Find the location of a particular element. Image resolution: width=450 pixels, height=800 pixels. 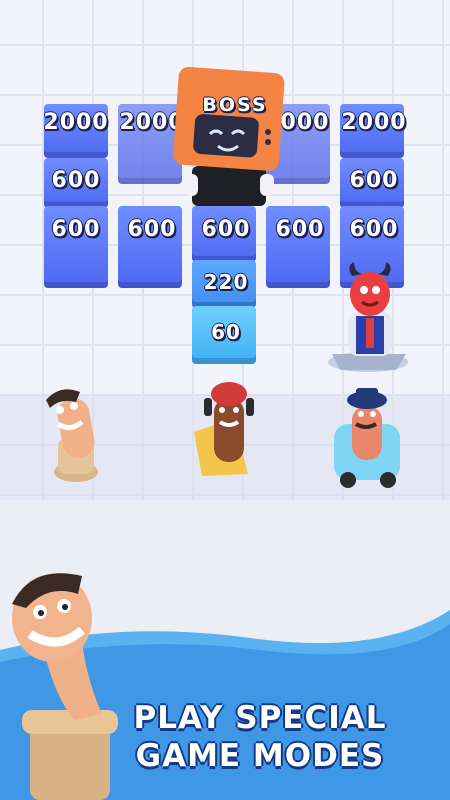

police-character is located at coordinates (368, 439).